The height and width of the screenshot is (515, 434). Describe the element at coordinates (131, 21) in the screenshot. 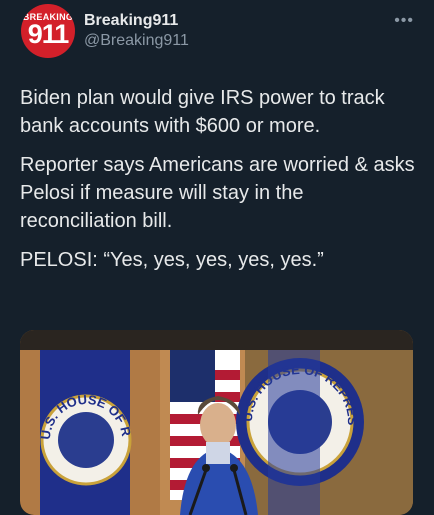

I see `display-name: Breaking911` at that location.